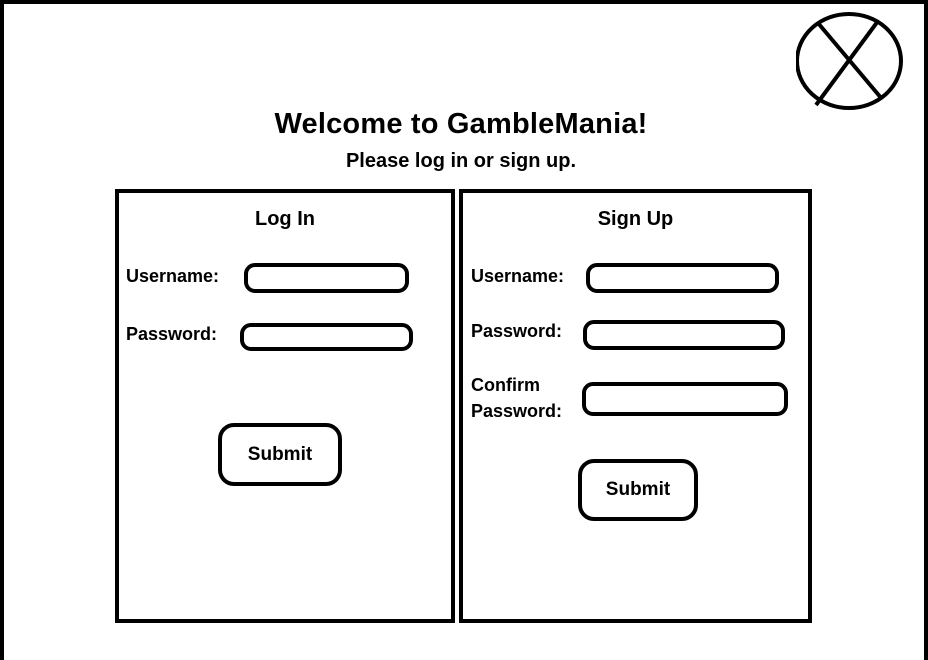  What do you see at coordinates (172, 334) in the screenshot?
I see `login-password-label: Password:` at bounding box center [172, 334].